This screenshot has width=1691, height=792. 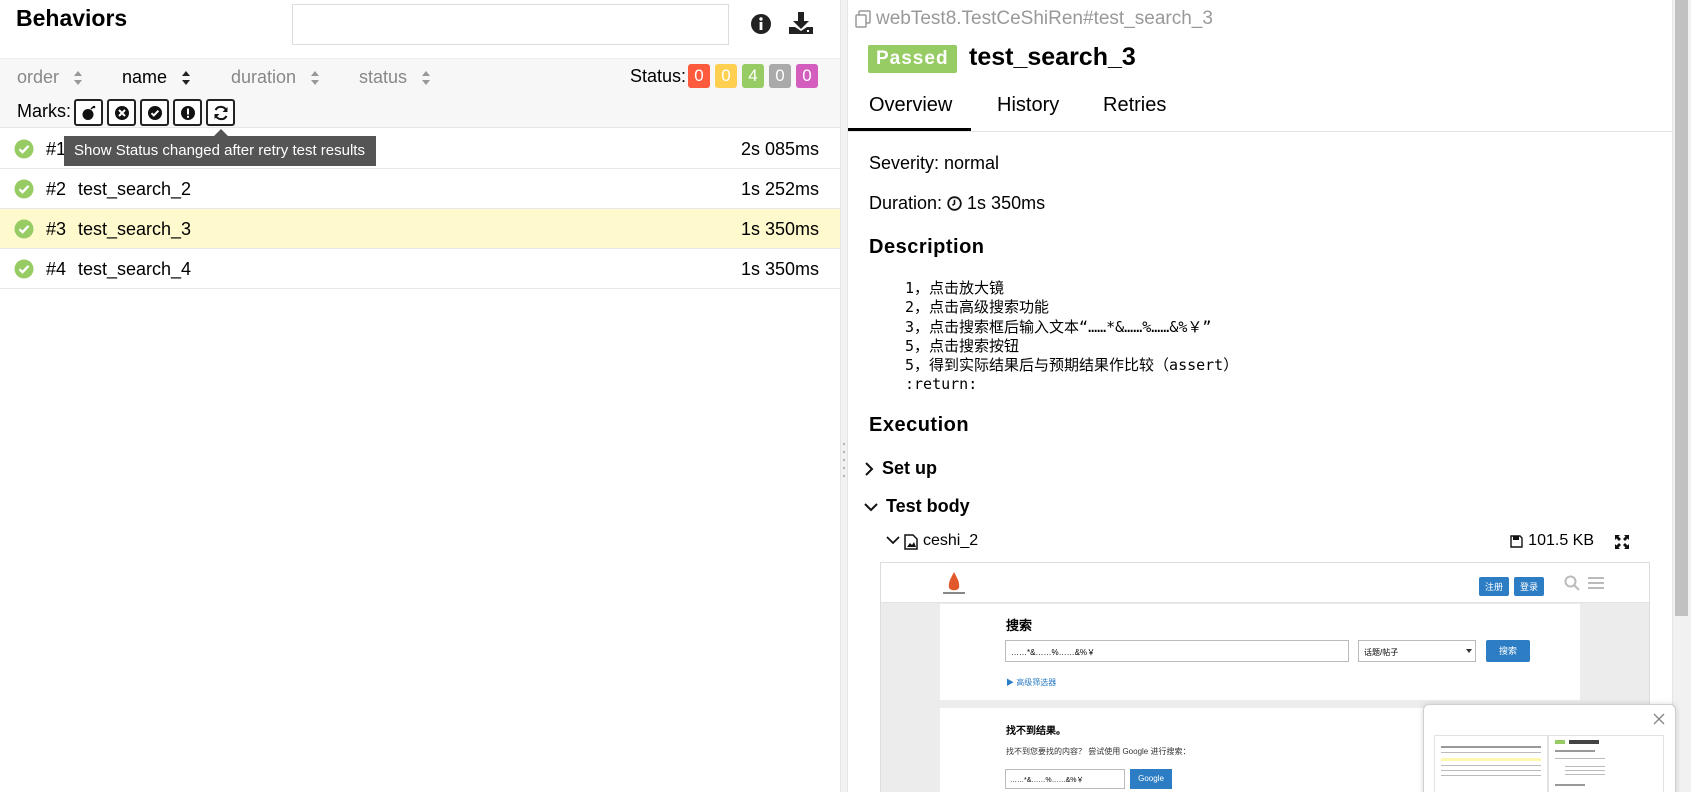 What do you see at coordinates (1065, 779) in the screenshot?
I see `preview-google-input: ……*&……%……&%￥` at bounding box center [1065, 779].